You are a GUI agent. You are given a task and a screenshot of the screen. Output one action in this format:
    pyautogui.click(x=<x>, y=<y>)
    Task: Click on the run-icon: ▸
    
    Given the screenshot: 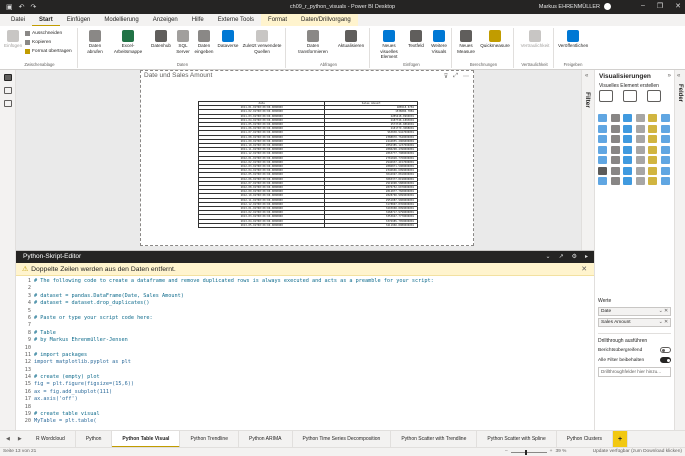 What is the action you would take?
    pyautogui.click(x=586, y=257)
    